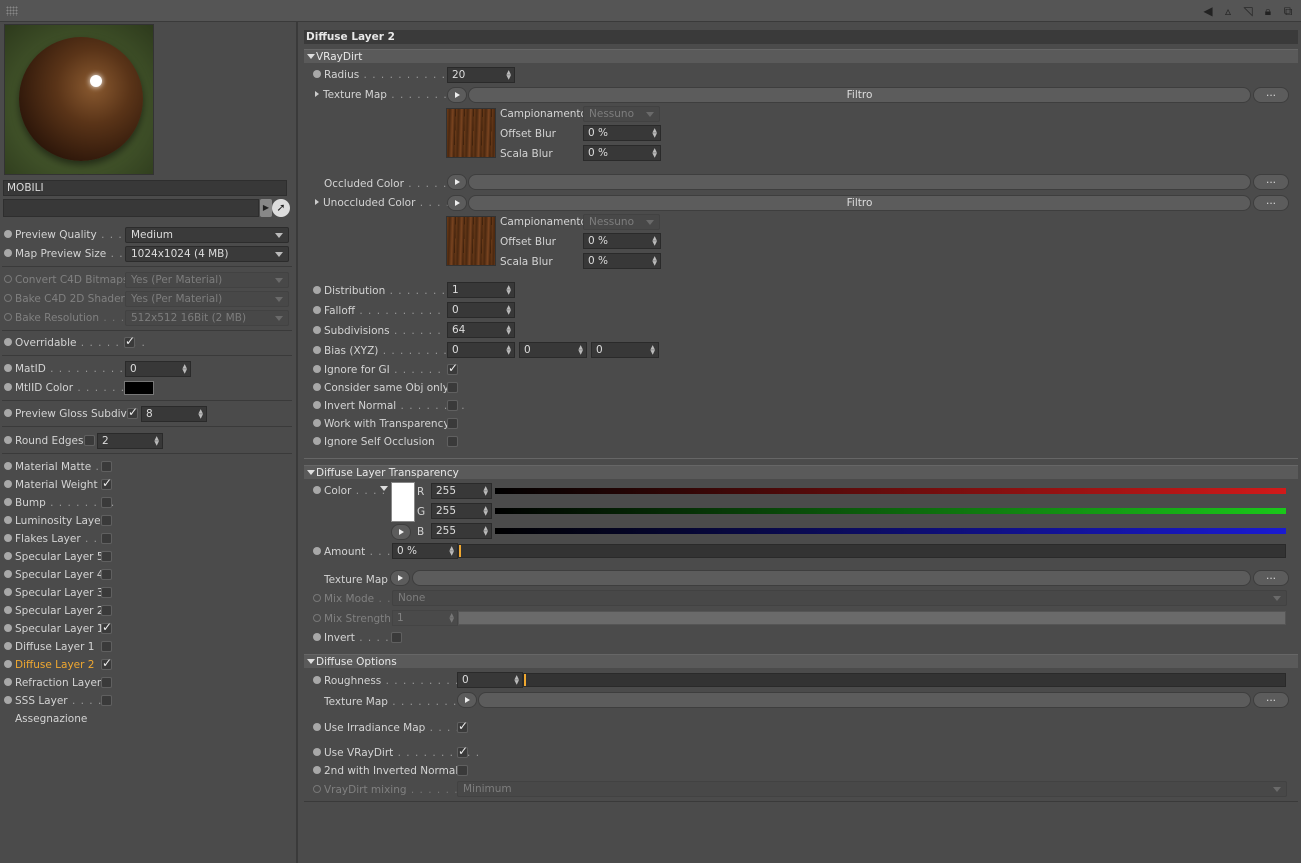 The image size is (1301, 863). Describe the element at coordinates (384, 488) in the screenshot. I see `color-menu-icon` at that location.